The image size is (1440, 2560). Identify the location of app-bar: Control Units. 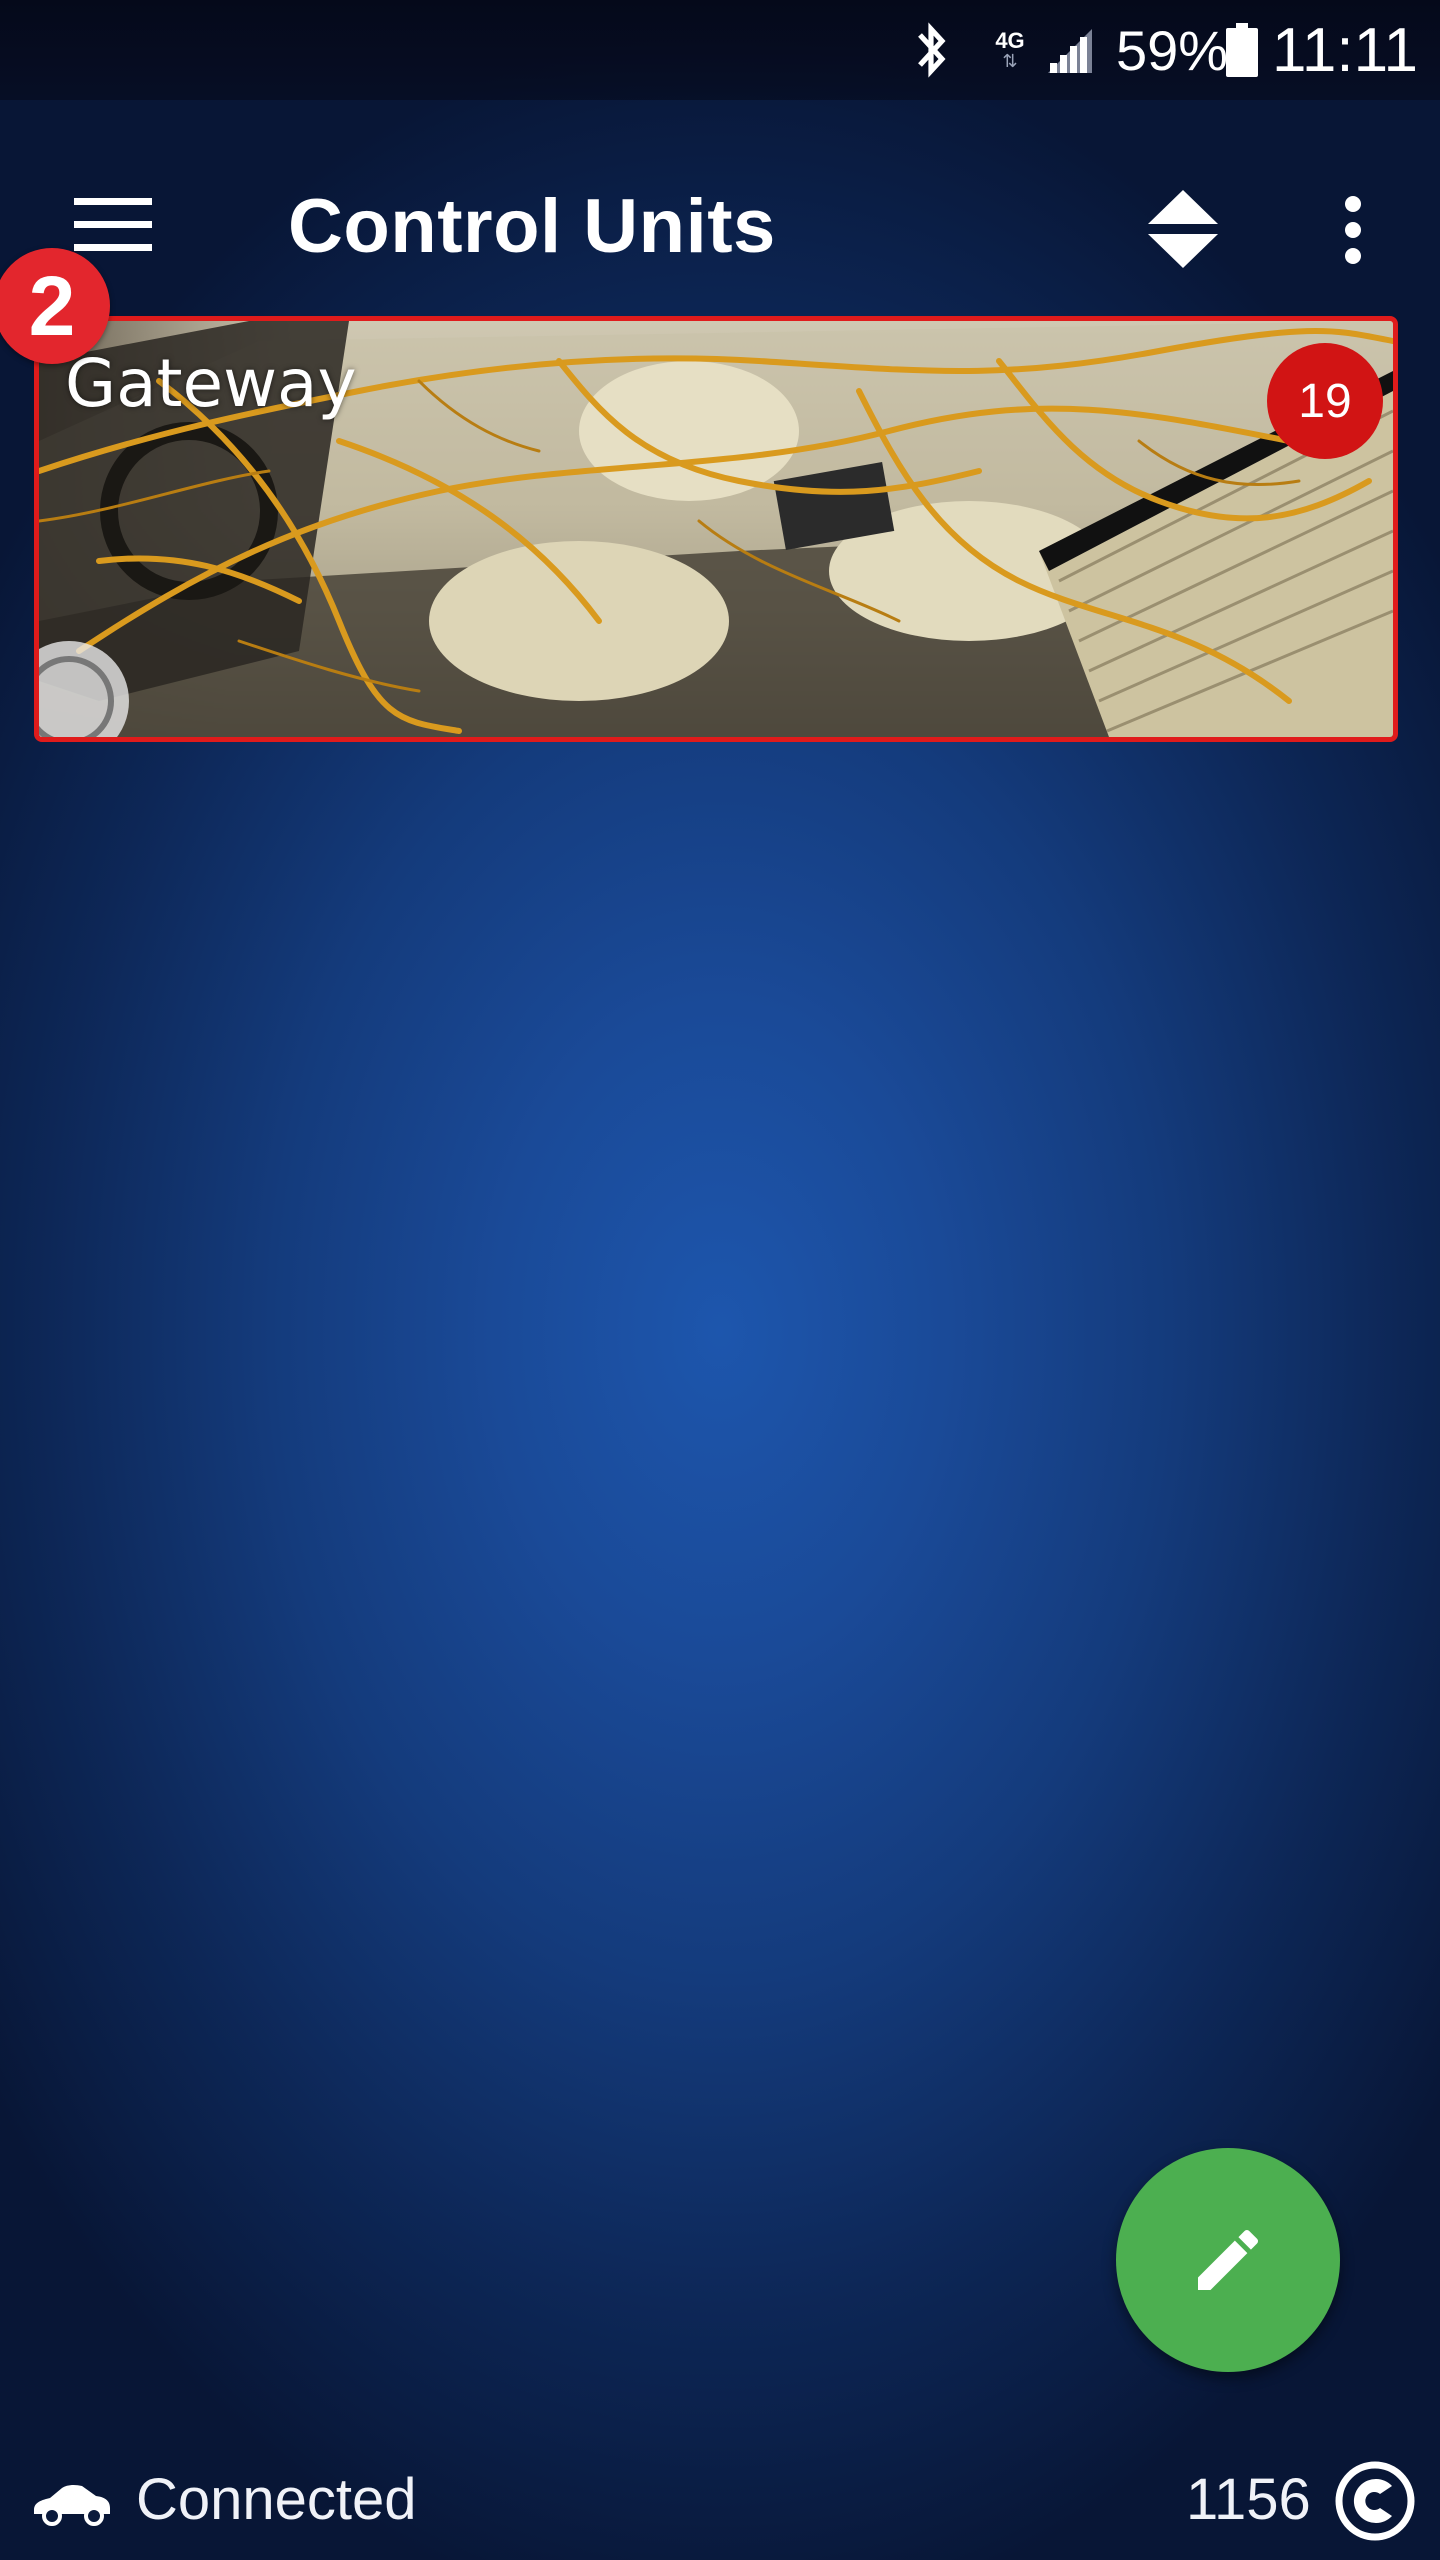
(720, 210).